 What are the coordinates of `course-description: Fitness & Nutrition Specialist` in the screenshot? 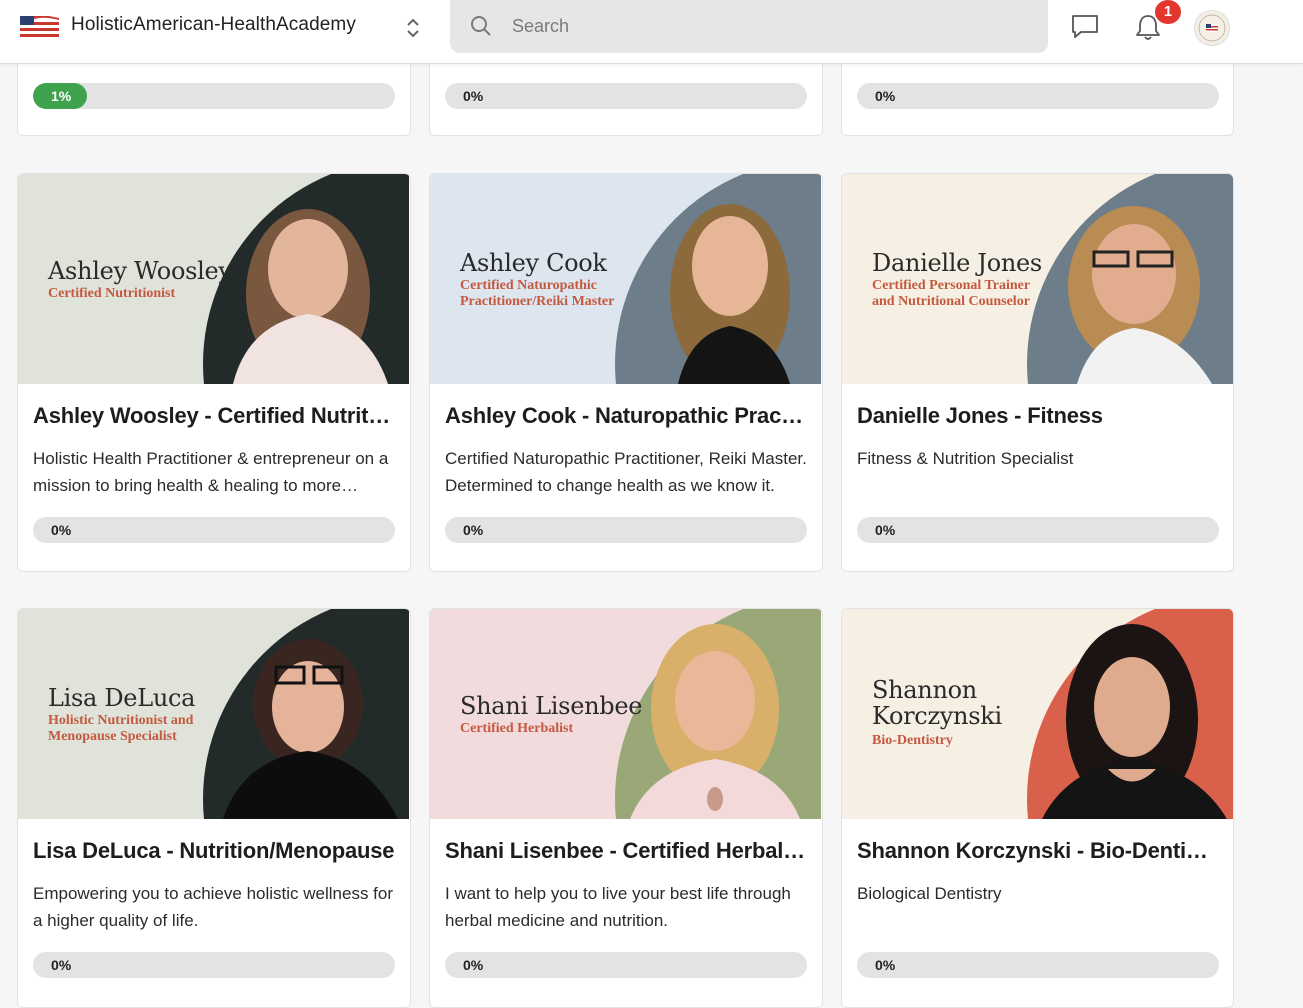 It's located at (965, 458).